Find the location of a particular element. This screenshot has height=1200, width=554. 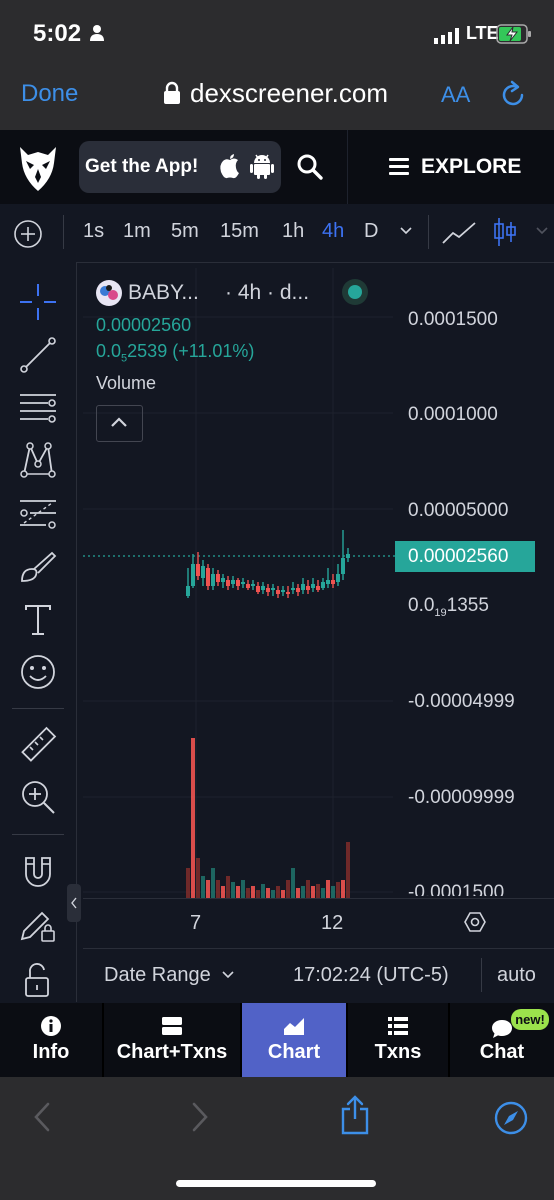

add-symbol-icon is located at coordinates (28, 234).